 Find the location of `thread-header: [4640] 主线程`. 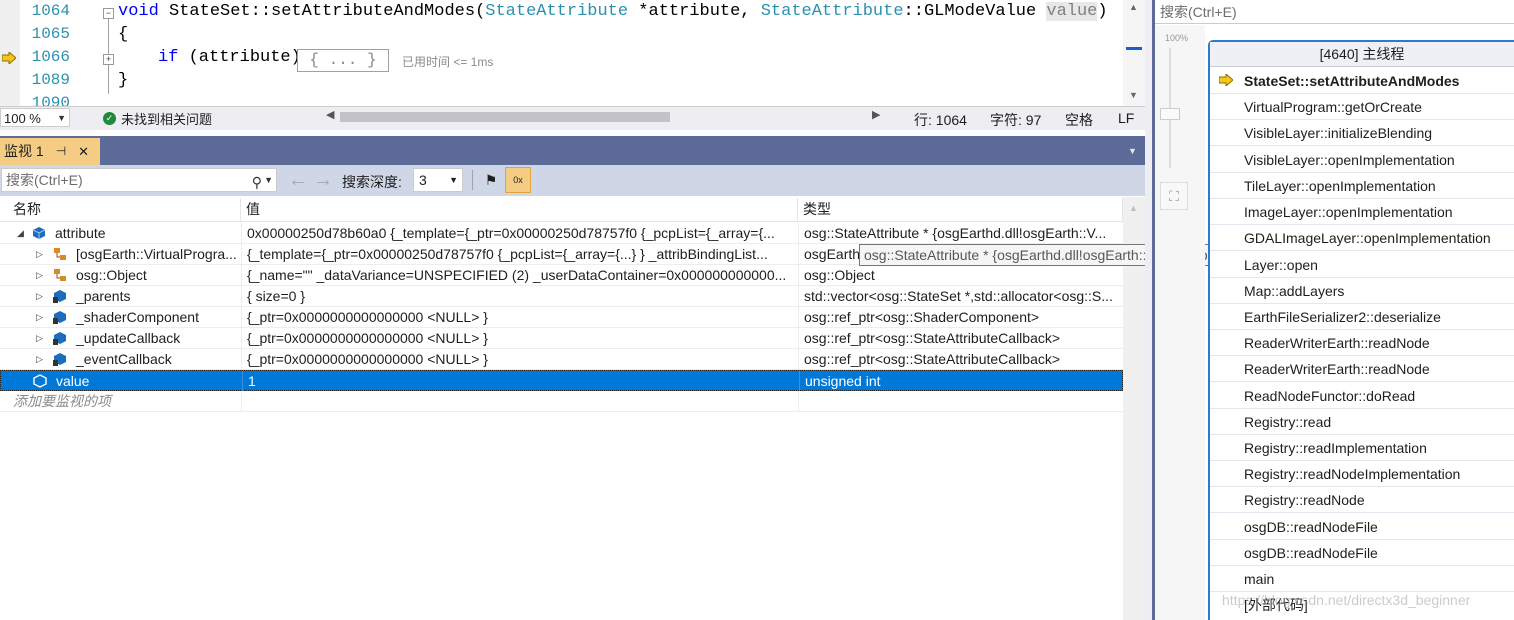

thread-header: [4640] 主线程 is located at coordinates (1362, 54).